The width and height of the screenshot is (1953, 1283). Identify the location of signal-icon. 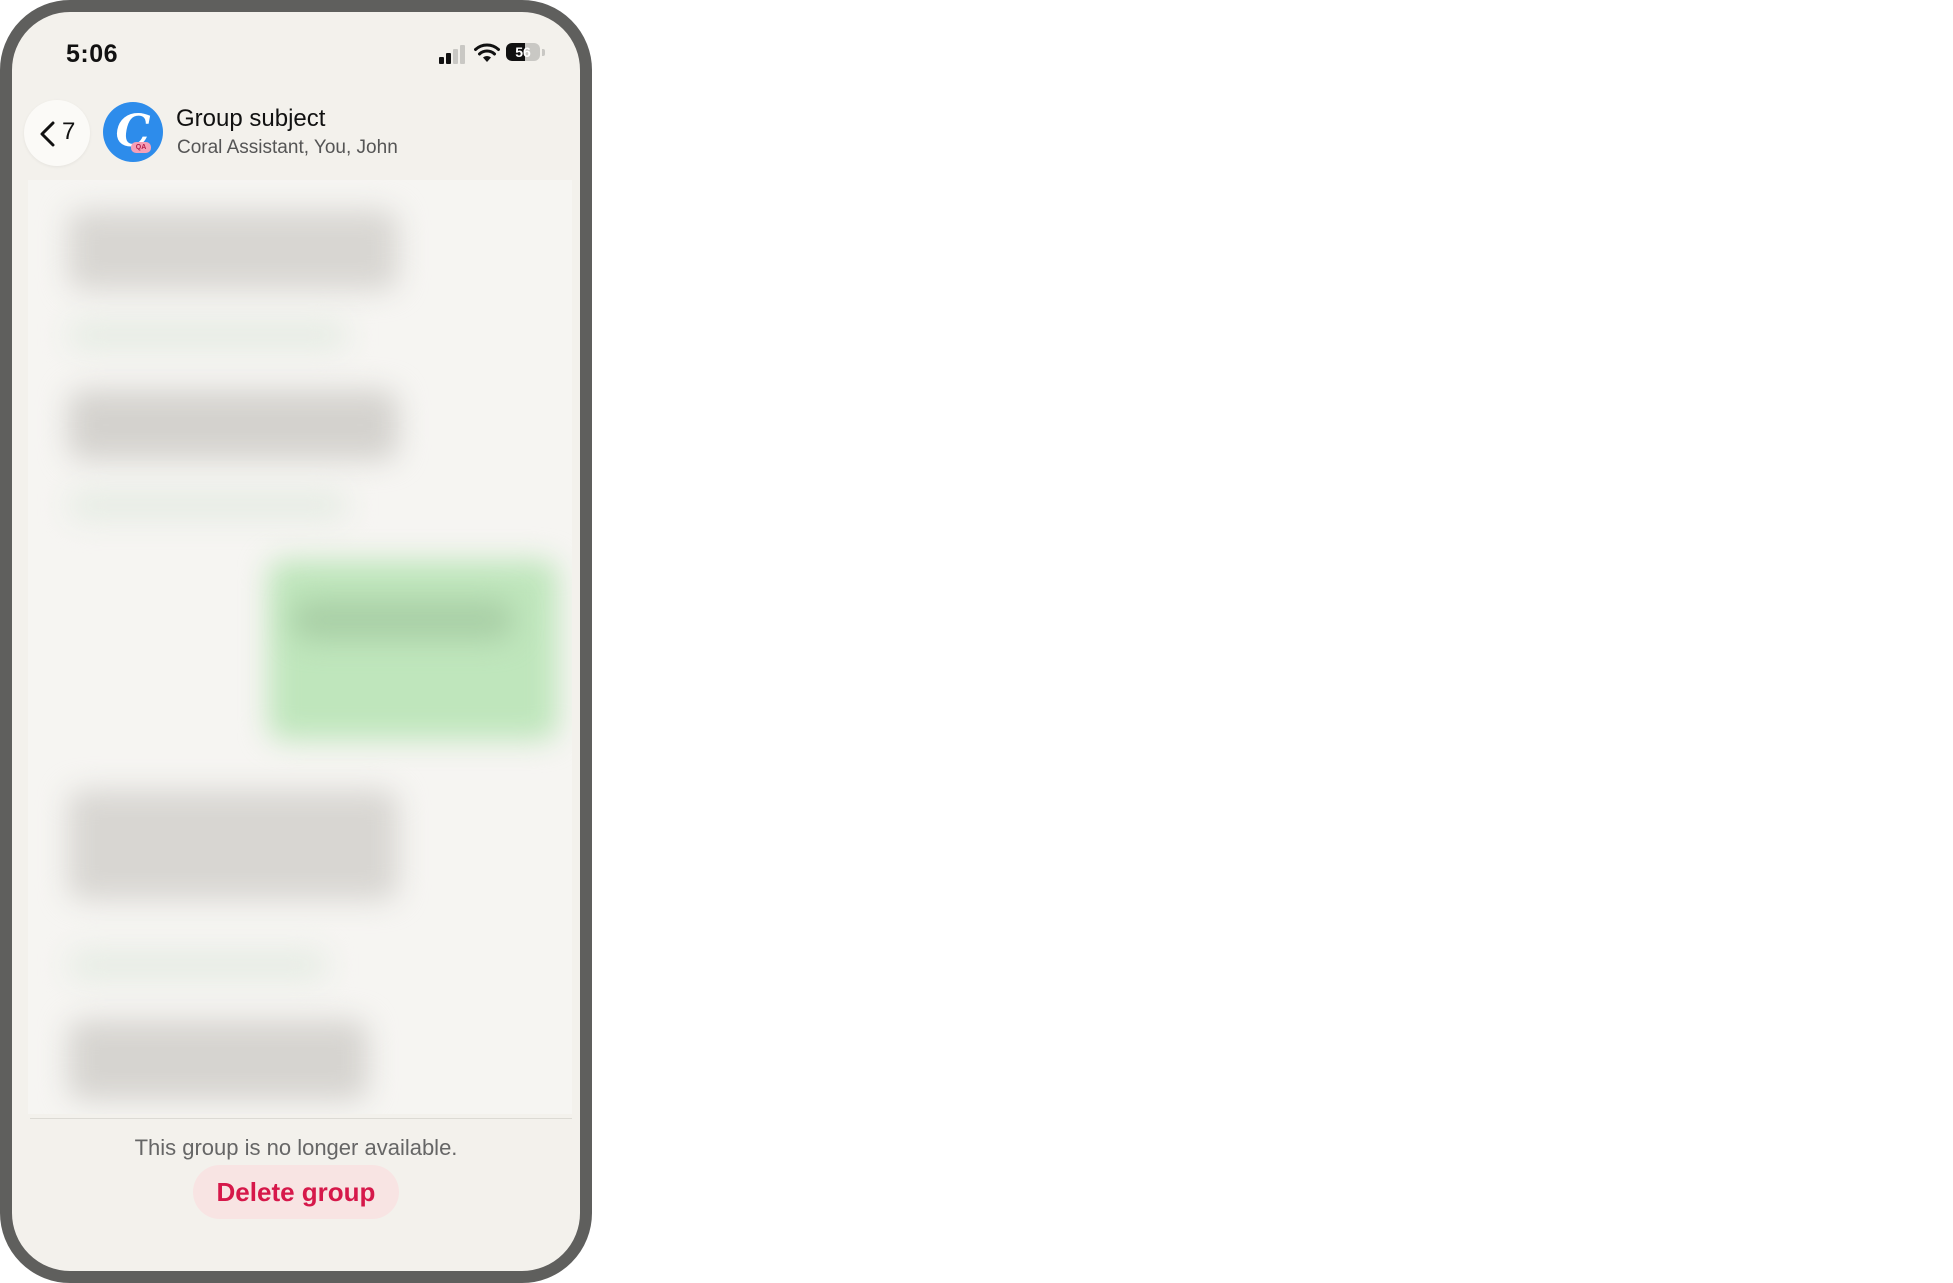
(452, 54).